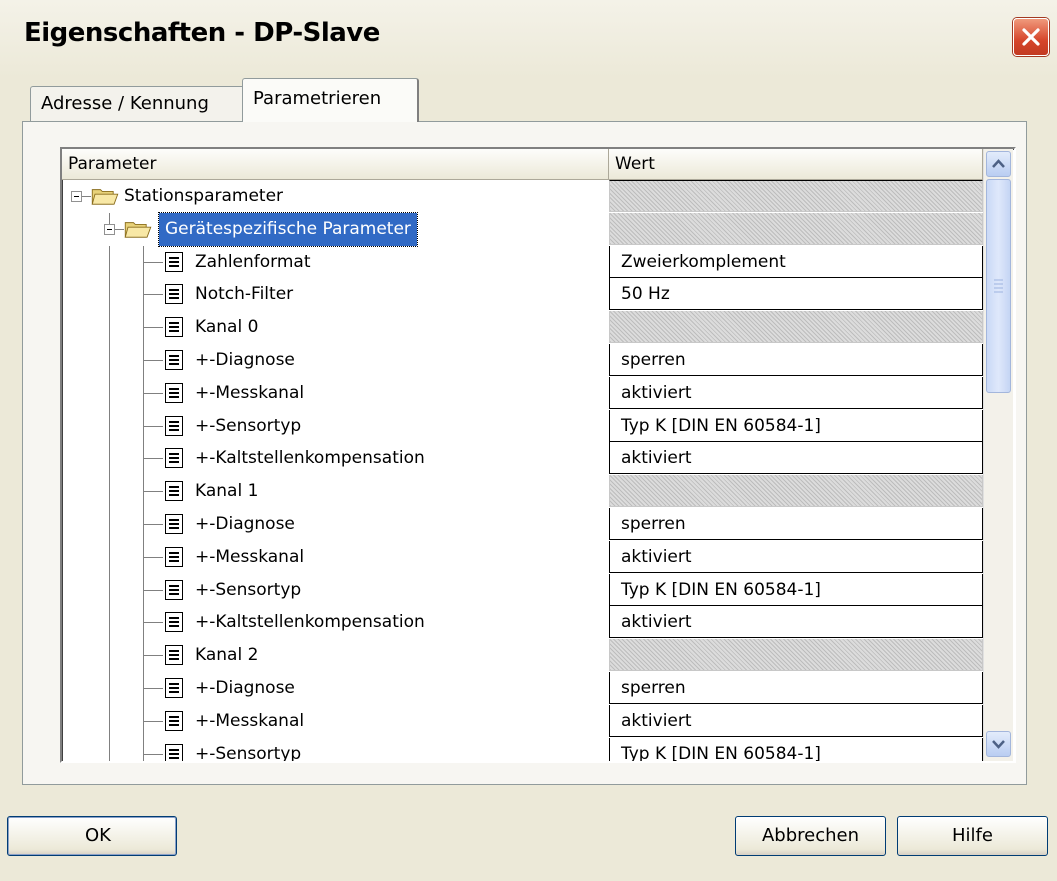  Describe the element at coordinates (1031, 37) in the screenshot. I see `close-button` at that location.